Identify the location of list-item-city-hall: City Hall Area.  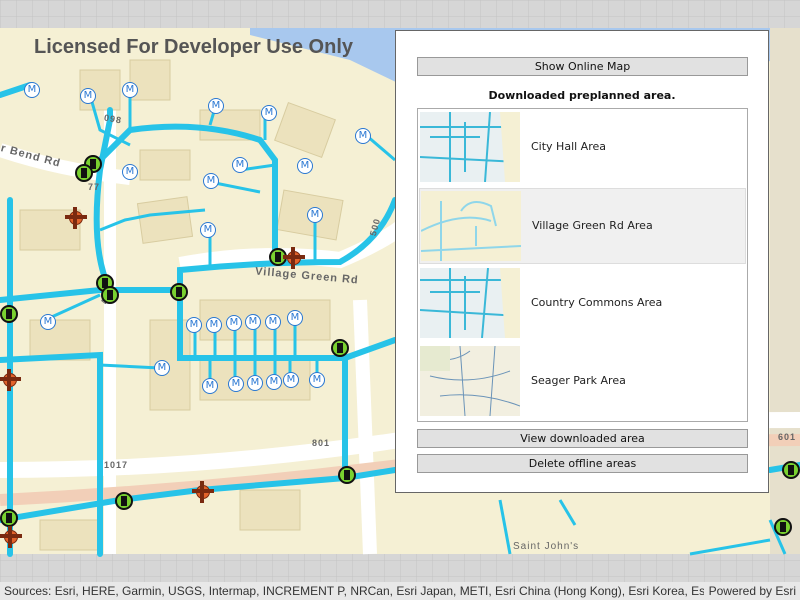
(582, 148).